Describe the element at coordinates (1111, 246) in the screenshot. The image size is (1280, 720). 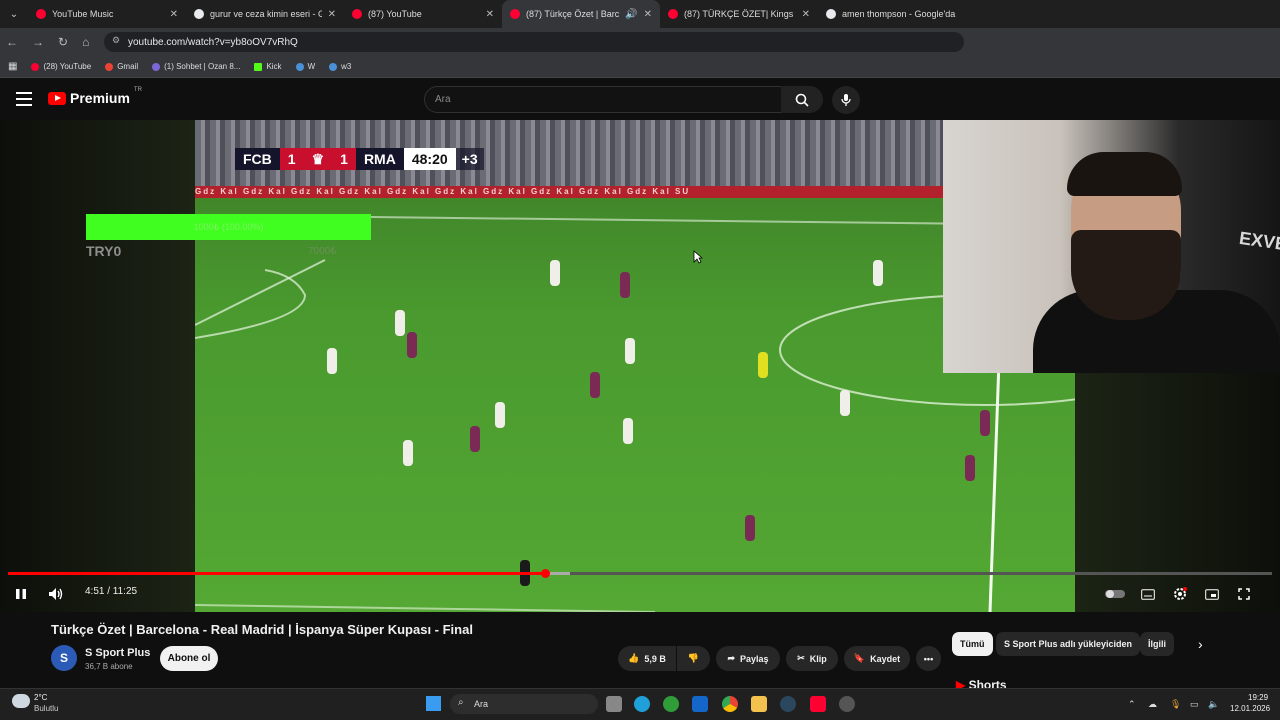
I see `streamer-webcam: EXVEC` at that location.